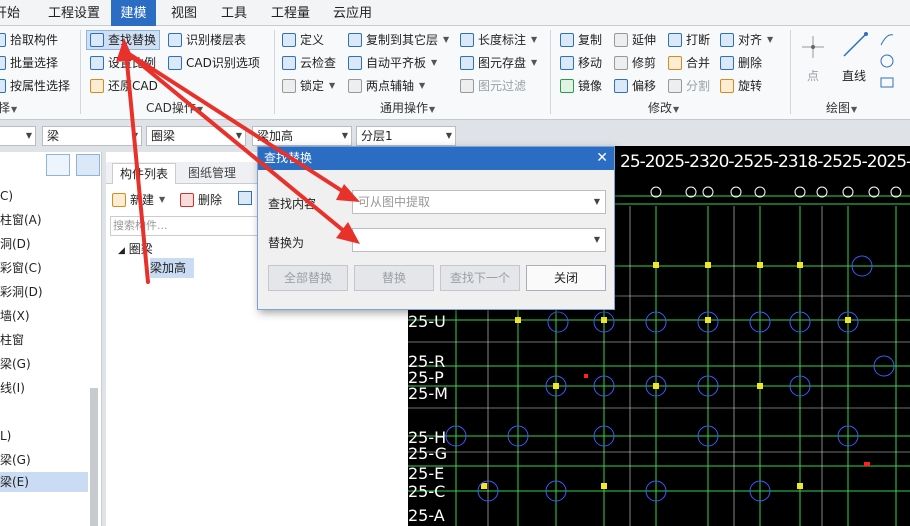 The height and width of the screenshot is (526, 910). What do you see at coordinates (236, 13) in the screenshot?
I see `tab-tools: 工具` at bounding box center [236, 13].